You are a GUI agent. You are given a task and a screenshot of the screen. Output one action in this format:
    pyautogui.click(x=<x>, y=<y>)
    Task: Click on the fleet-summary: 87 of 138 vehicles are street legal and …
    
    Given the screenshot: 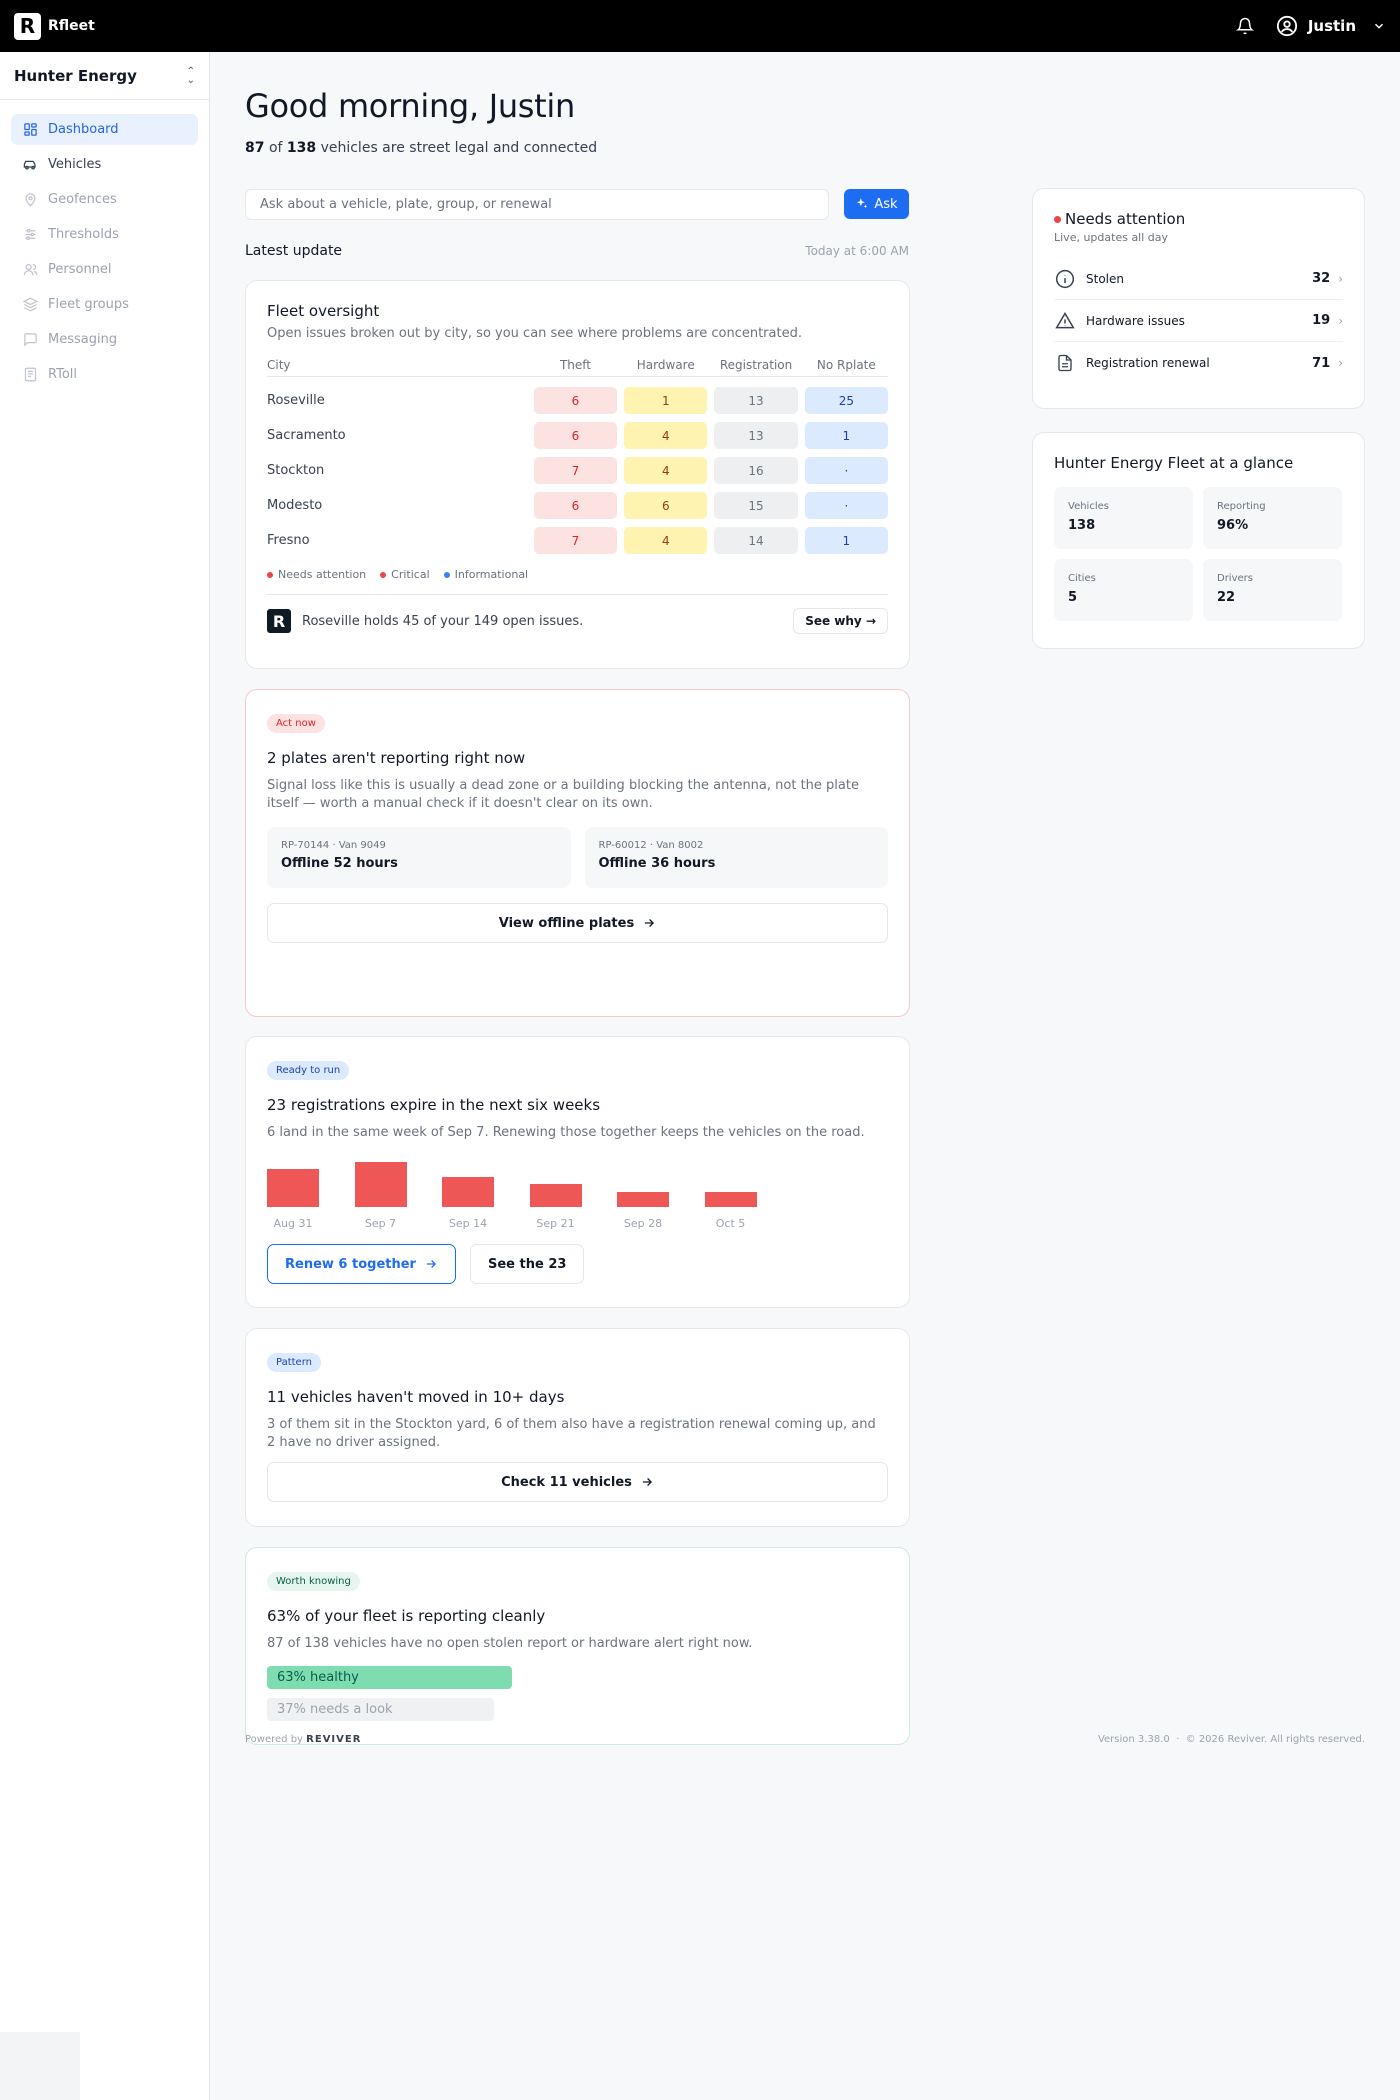 What is the action you would take?
    pyautogui.click(x=421, y=148)
    